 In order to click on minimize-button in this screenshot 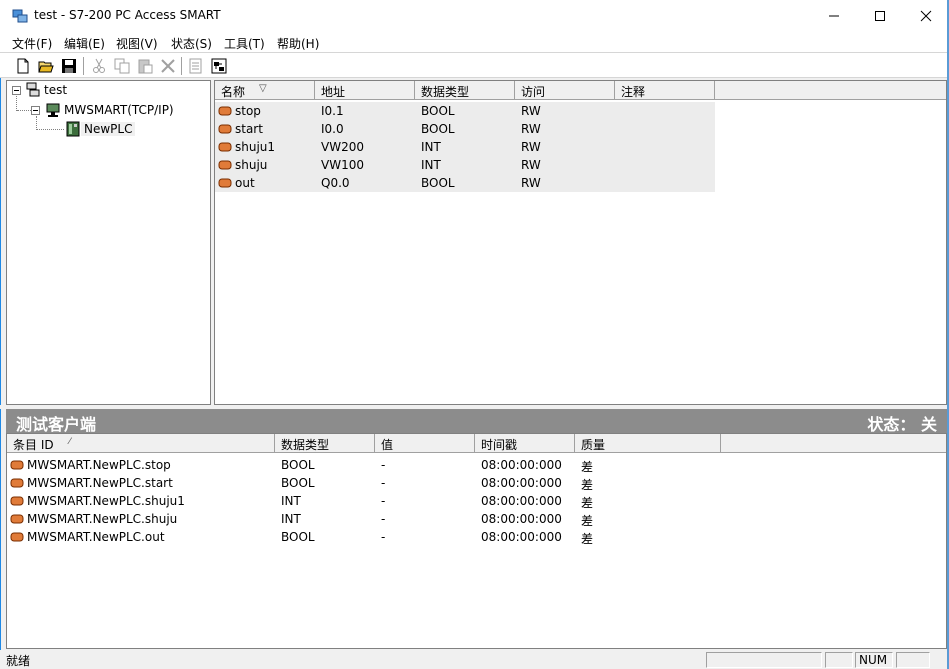, I will do `click(834, 16)`.